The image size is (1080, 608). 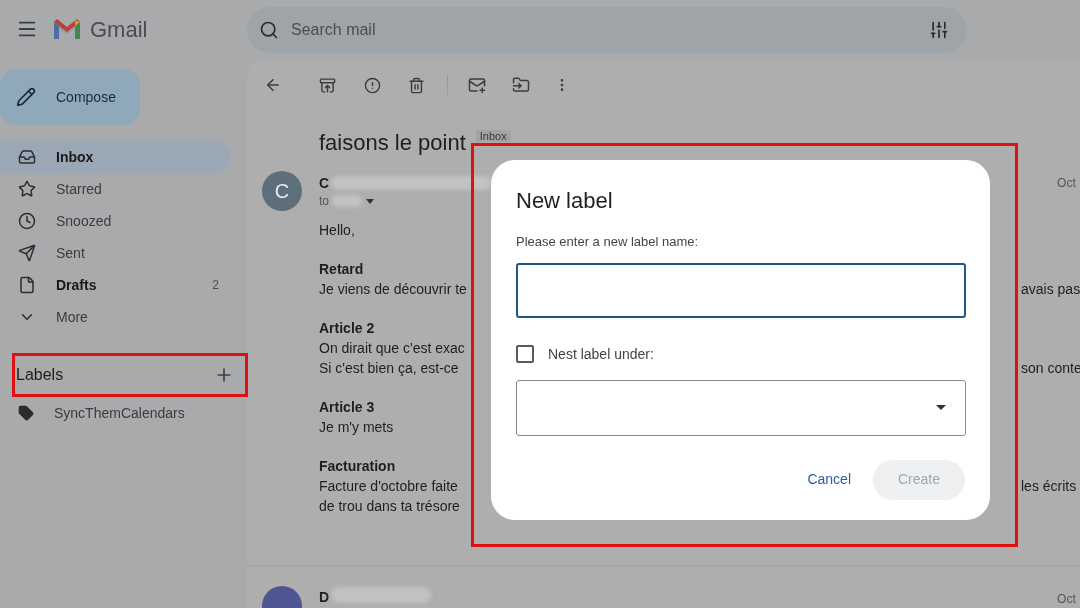 What do you see at coordinates (939, 30) in the screenshot?
I see `filter-icon` at bounding box center [939, 30].